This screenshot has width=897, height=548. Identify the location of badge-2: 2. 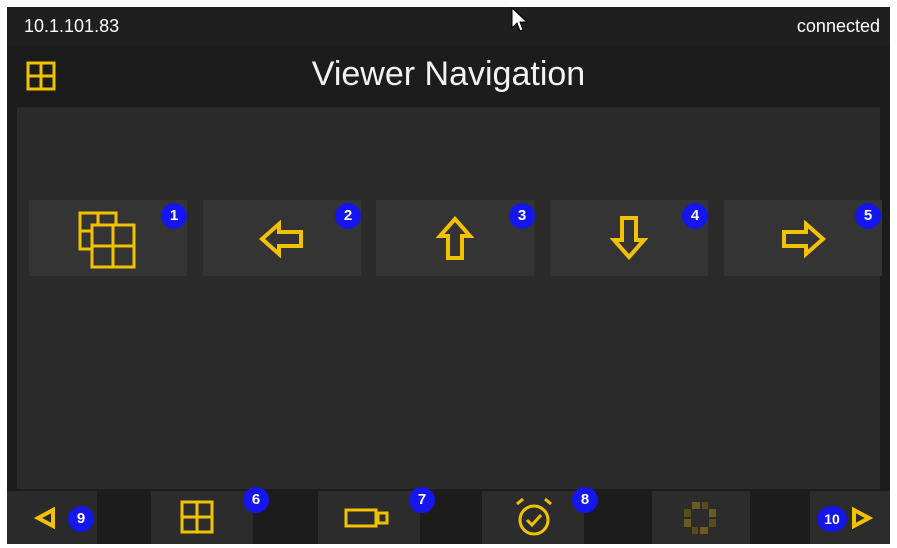
(348, 216).